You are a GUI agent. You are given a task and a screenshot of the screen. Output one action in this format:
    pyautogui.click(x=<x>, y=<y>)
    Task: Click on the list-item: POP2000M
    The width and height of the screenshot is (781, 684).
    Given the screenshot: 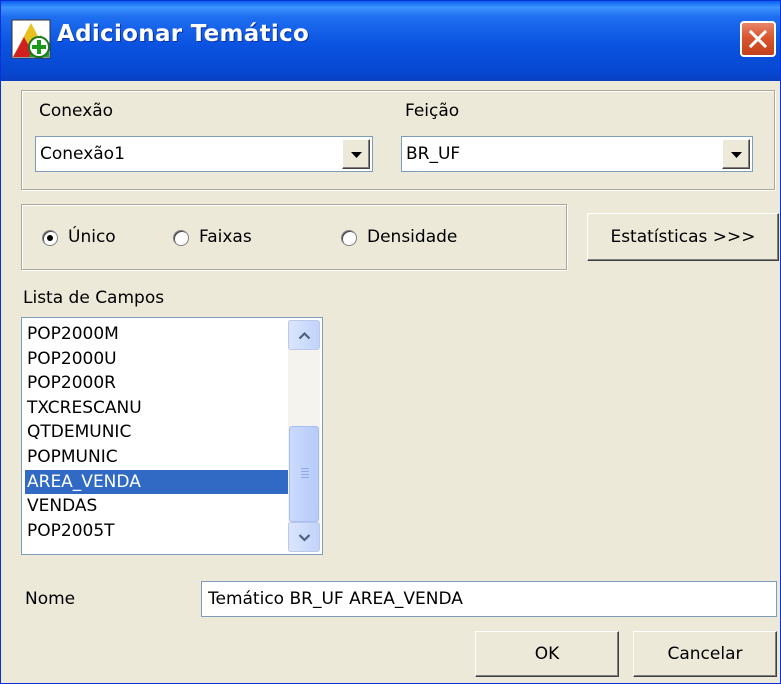 What is the action you would take?
    pyautogui.click(x=156, y=334)
    